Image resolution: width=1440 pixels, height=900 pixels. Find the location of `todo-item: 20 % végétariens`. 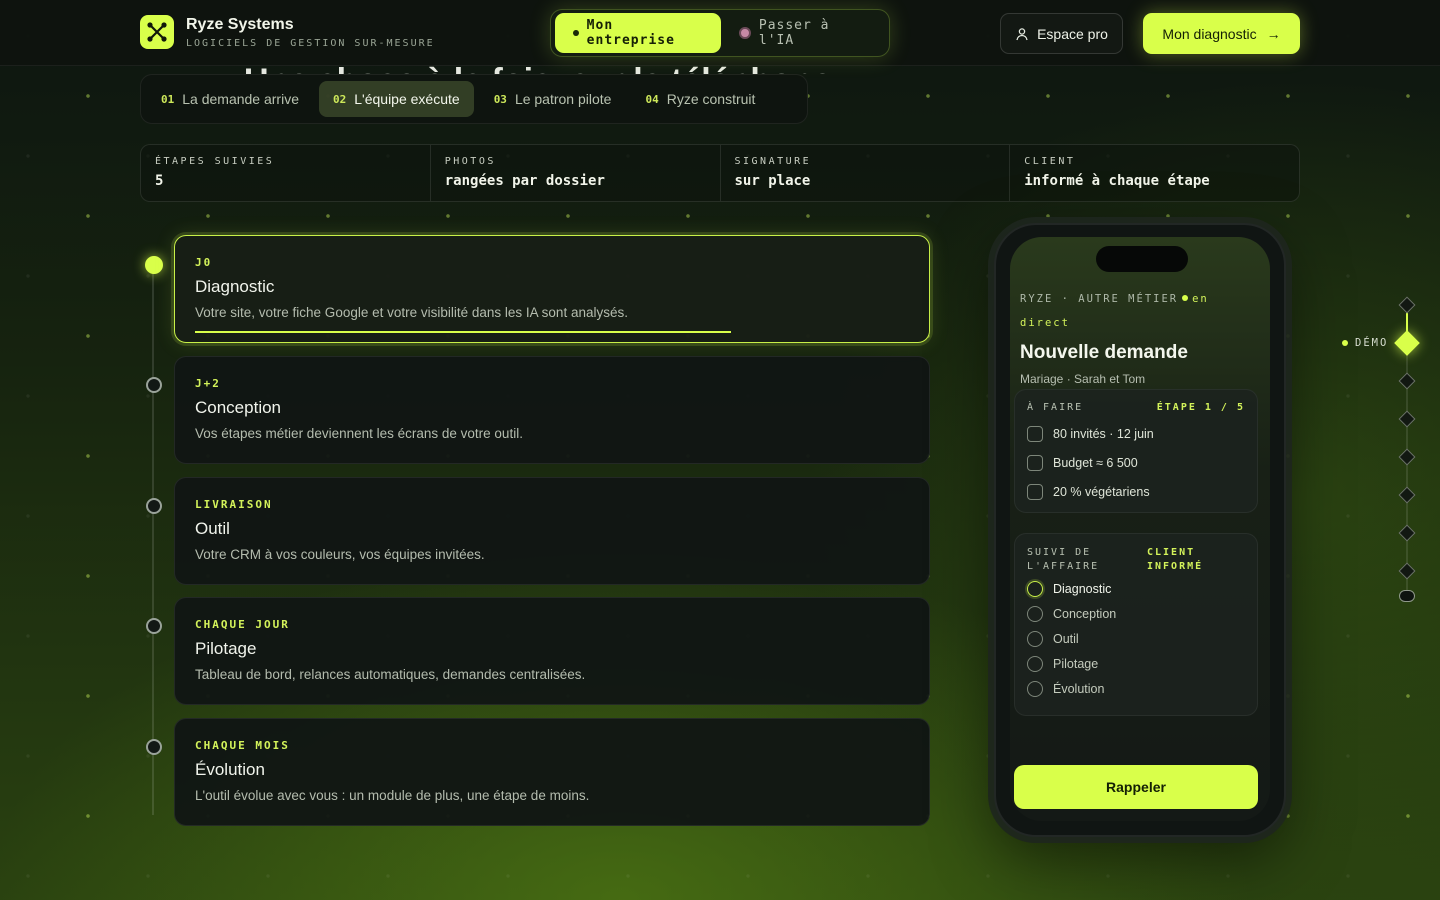

todo-item: 20 % végétariens is located at coordinates (1136, 492).